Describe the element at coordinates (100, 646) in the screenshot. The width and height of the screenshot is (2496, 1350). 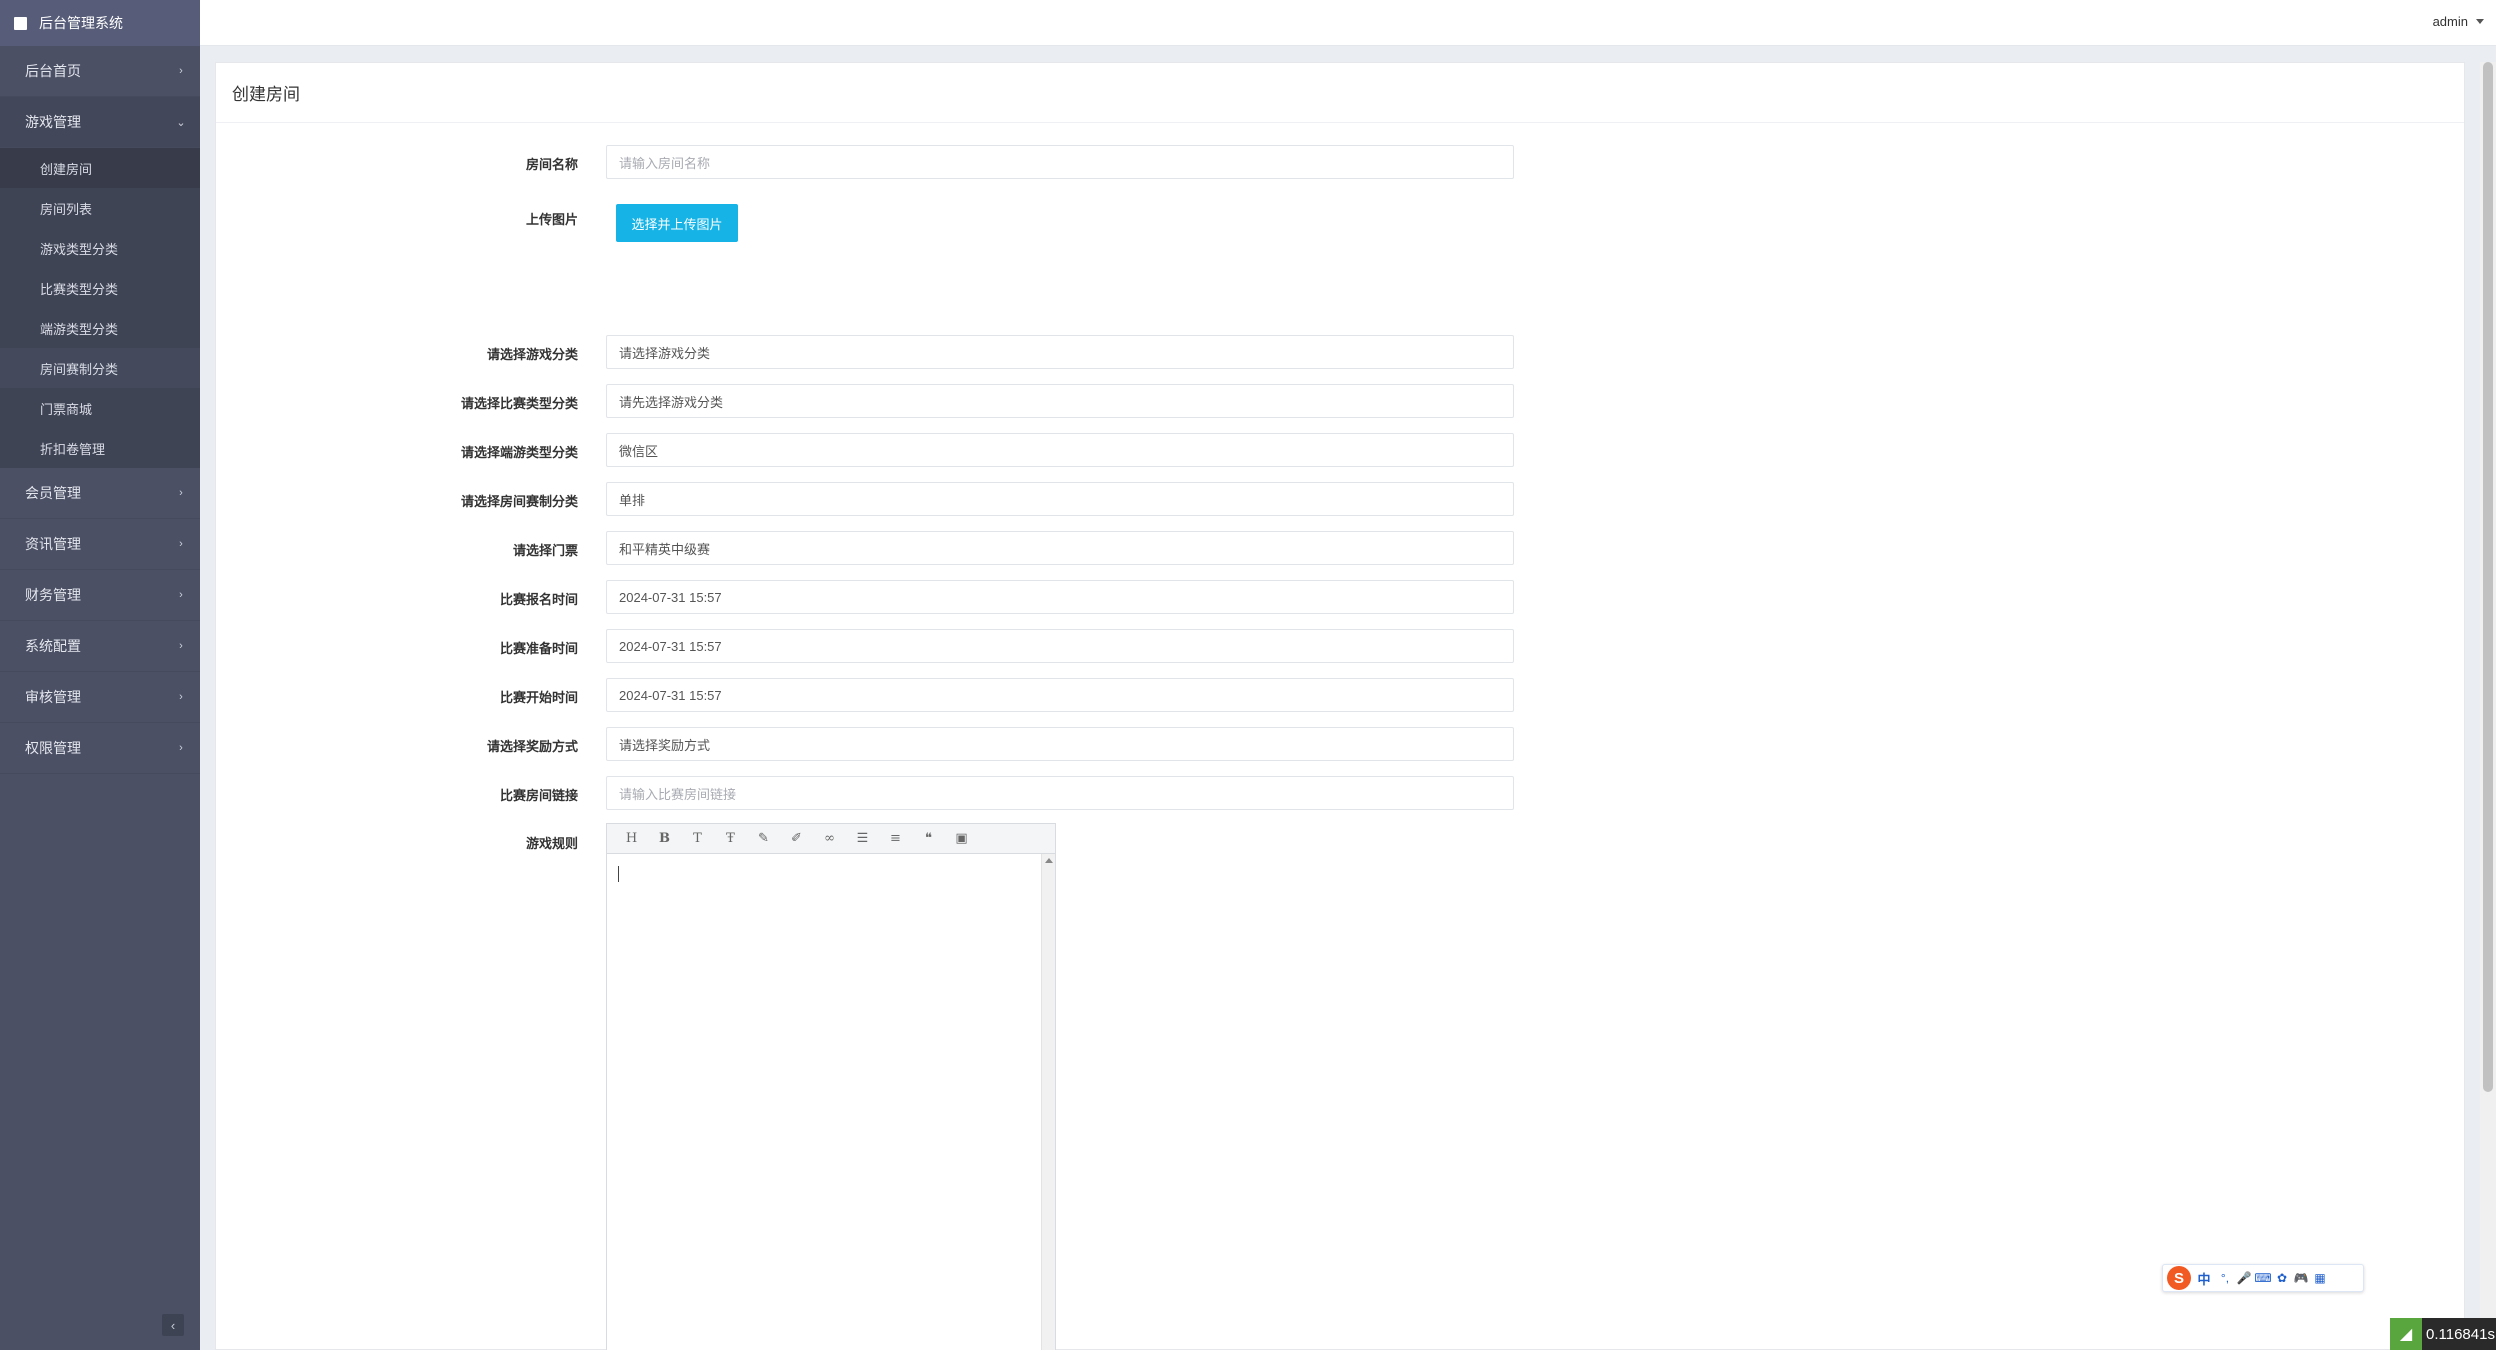
I see `sidebar-item-system: 系统配置 ›` at that location.